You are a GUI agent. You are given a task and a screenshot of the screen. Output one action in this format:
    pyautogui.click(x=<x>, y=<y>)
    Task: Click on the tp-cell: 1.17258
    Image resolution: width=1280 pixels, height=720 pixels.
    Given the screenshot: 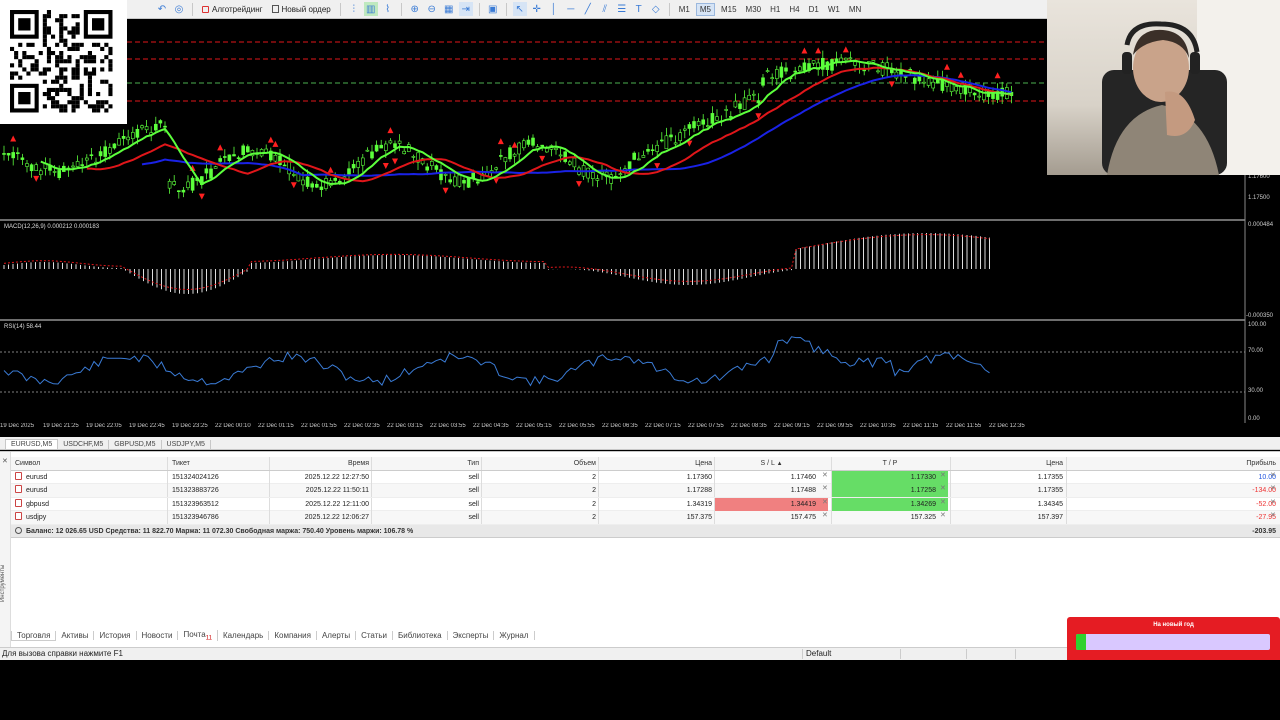 What is the action you would take?
    pyautogui.click(x=889, y=490)
    